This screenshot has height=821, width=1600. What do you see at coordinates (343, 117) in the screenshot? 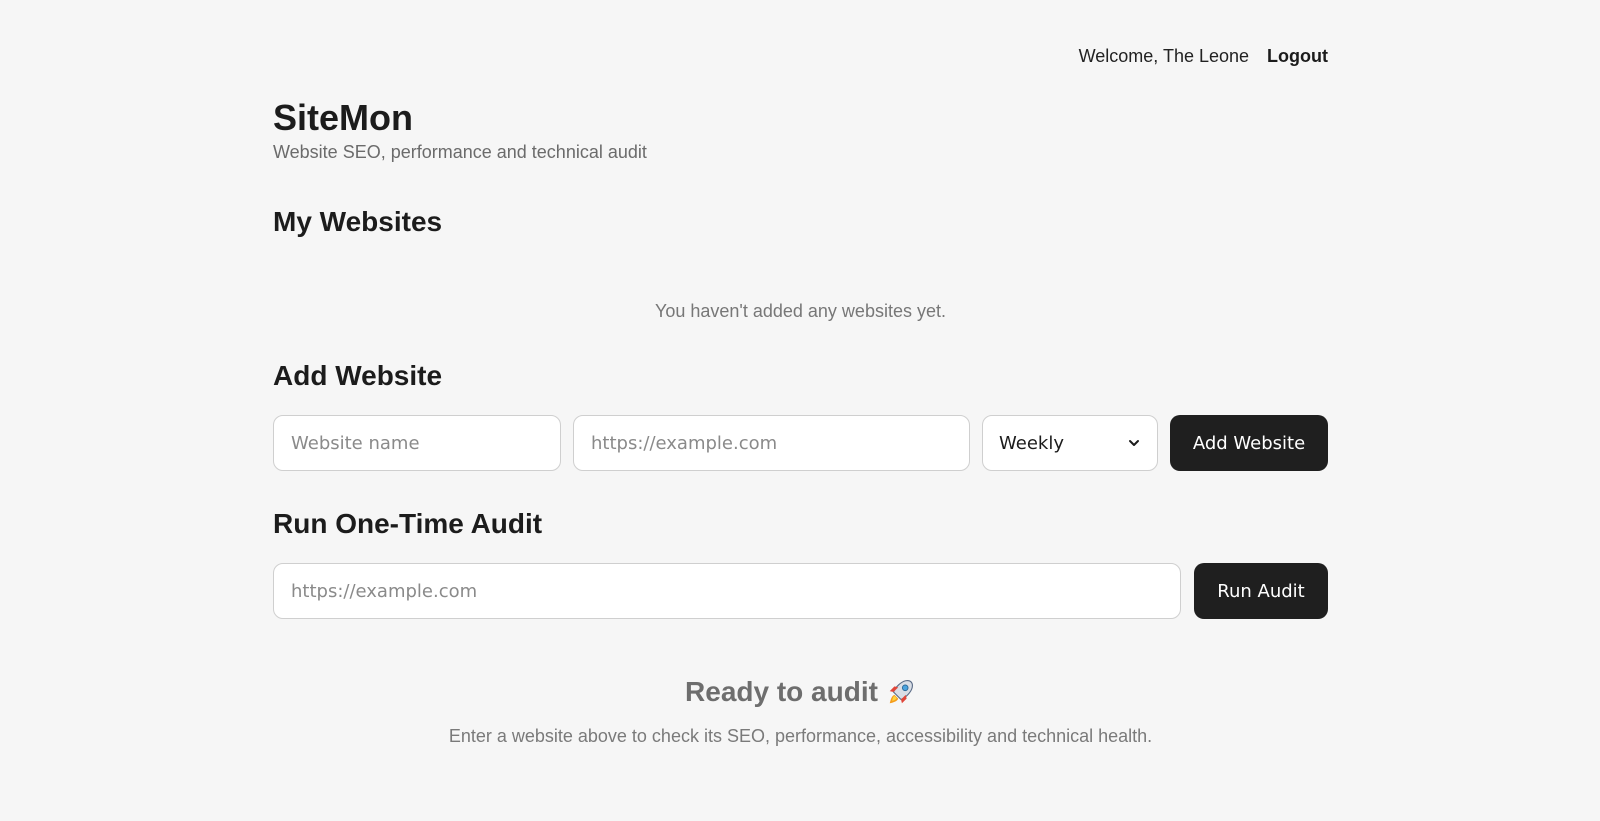
I see `app-title: SiteMon` at bounding box center [343, 117].